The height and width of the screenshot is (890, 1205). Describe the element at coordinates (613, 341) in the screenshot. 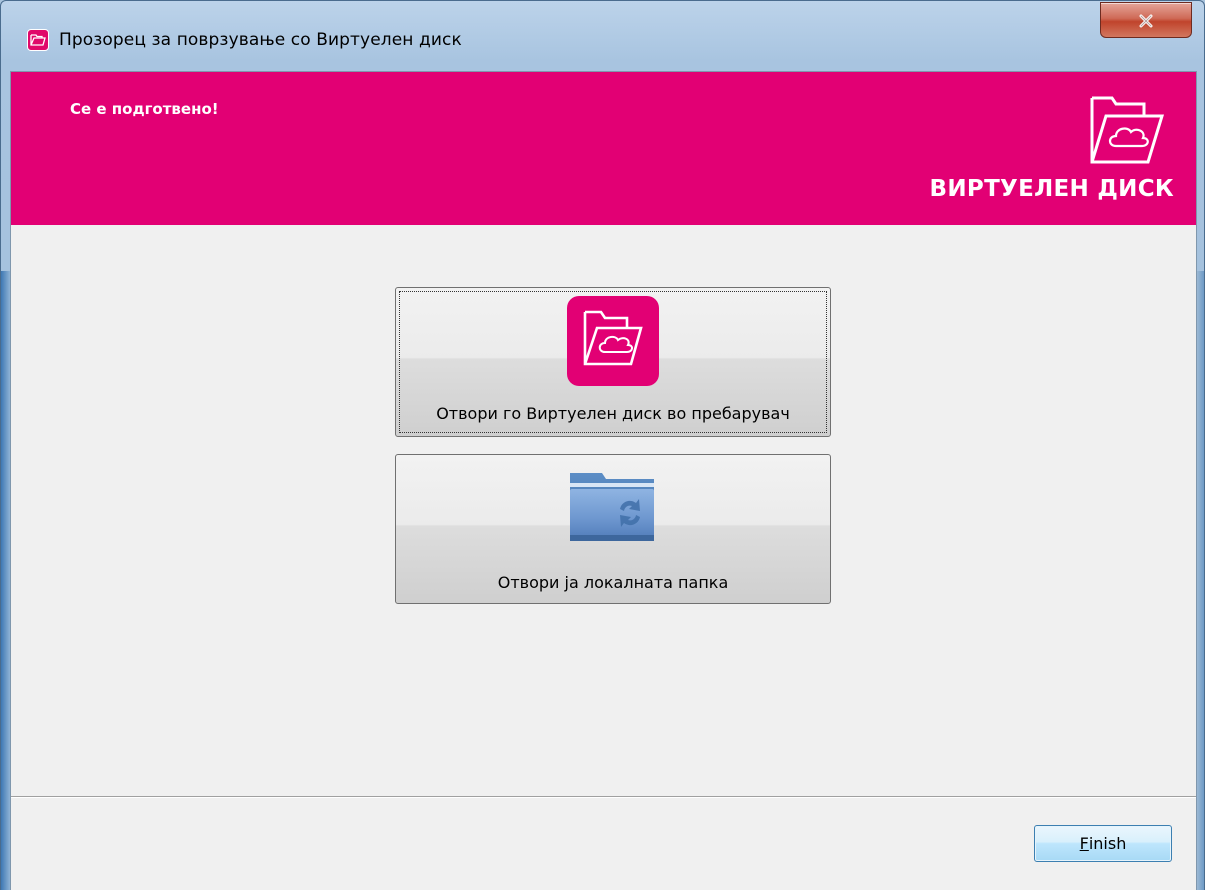

I see `virtual-disk-icon` at that location.